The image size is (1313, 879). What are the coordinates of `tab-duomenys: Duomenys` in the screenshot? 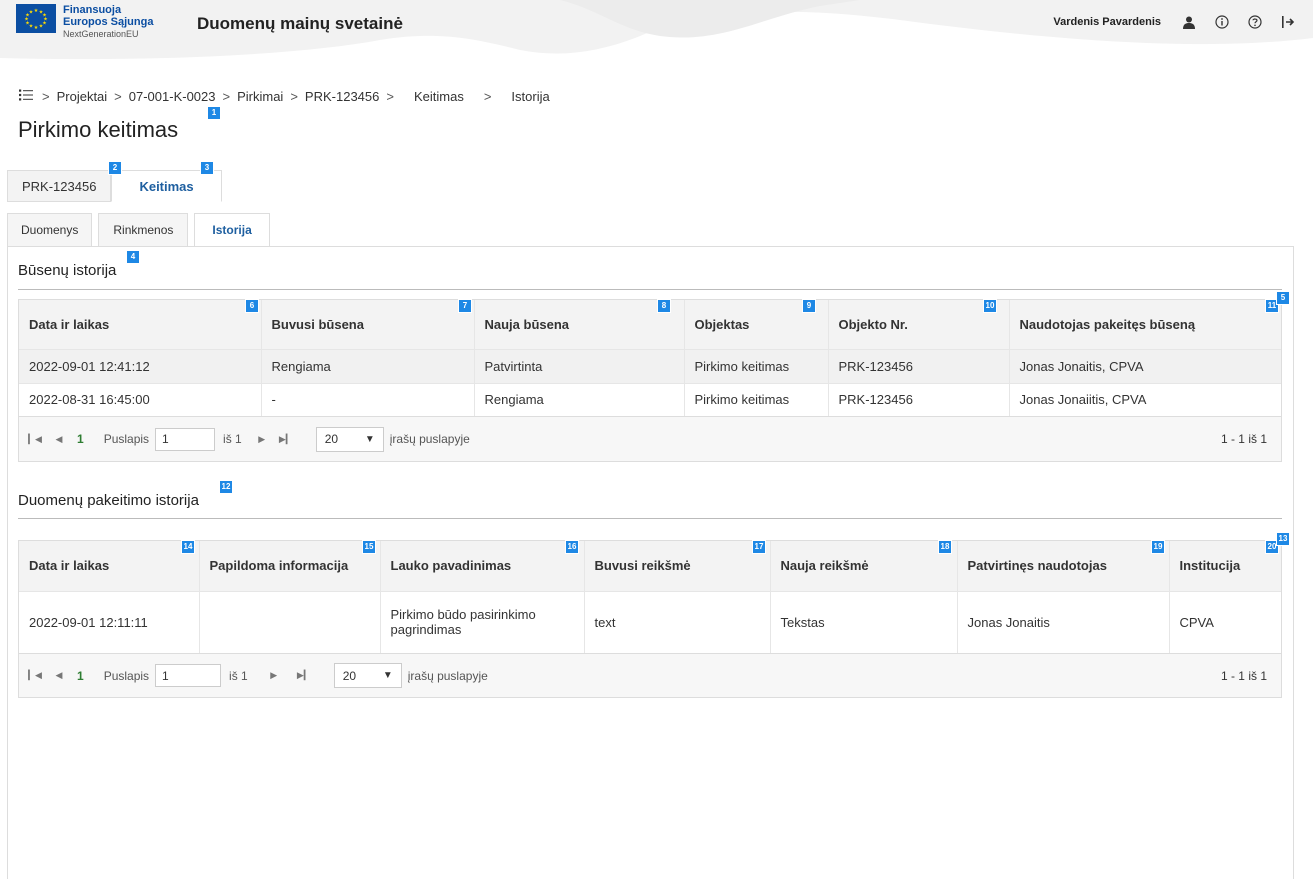 It's located at (50, 230).